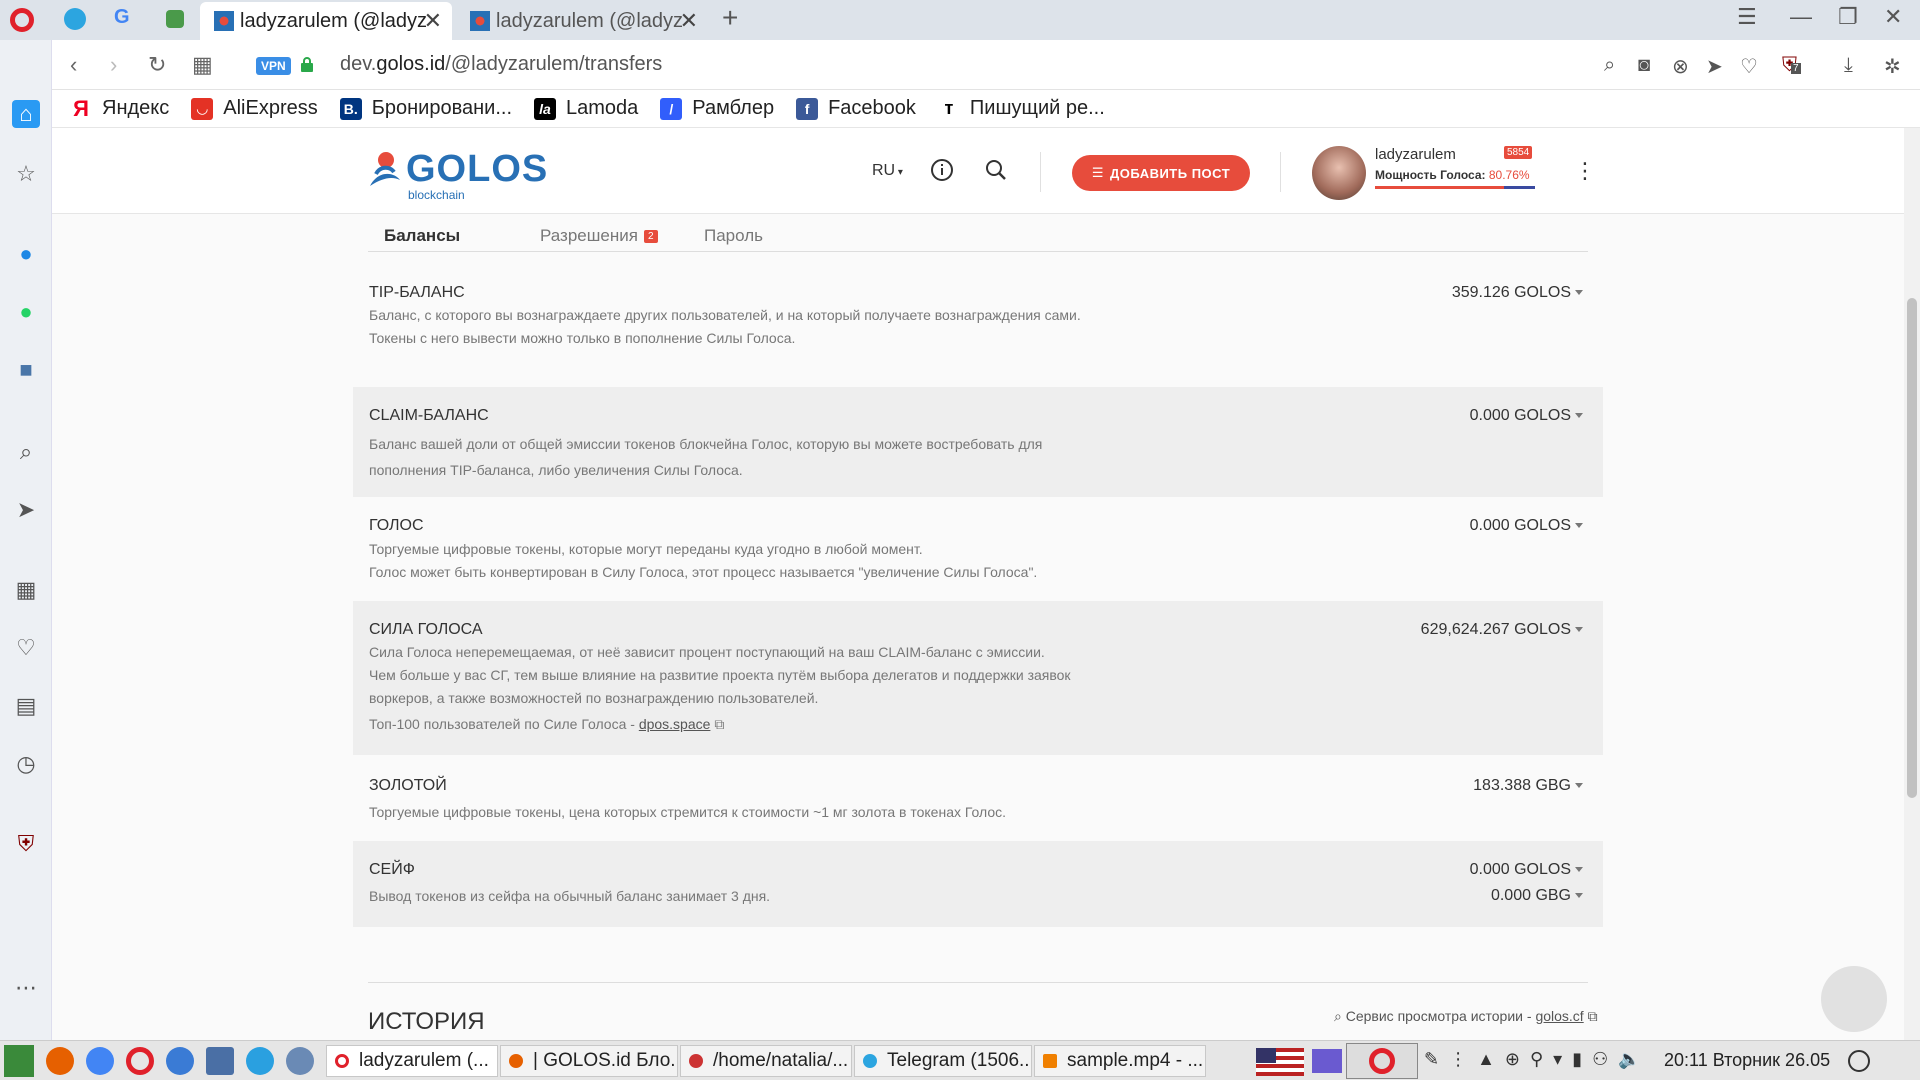 The image size is (1920, 1080). Describe the element at coordinates (1528, 786) in the screenshot. I see `balance-value-dropdown: 183.388 GBG` at that location.